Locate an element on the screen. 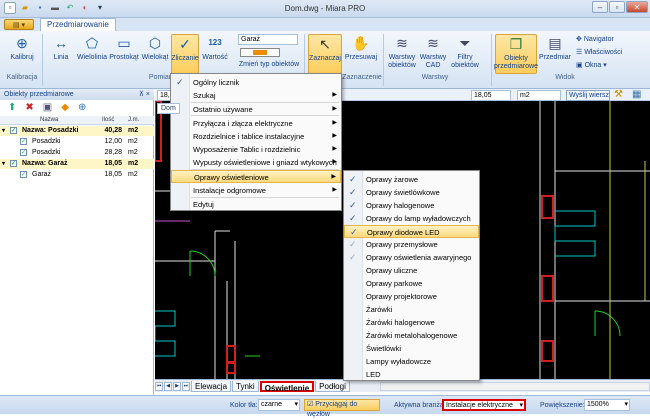 The image size is (650, 420). row-qty: 18,05 is located at coordinates (113, 163).